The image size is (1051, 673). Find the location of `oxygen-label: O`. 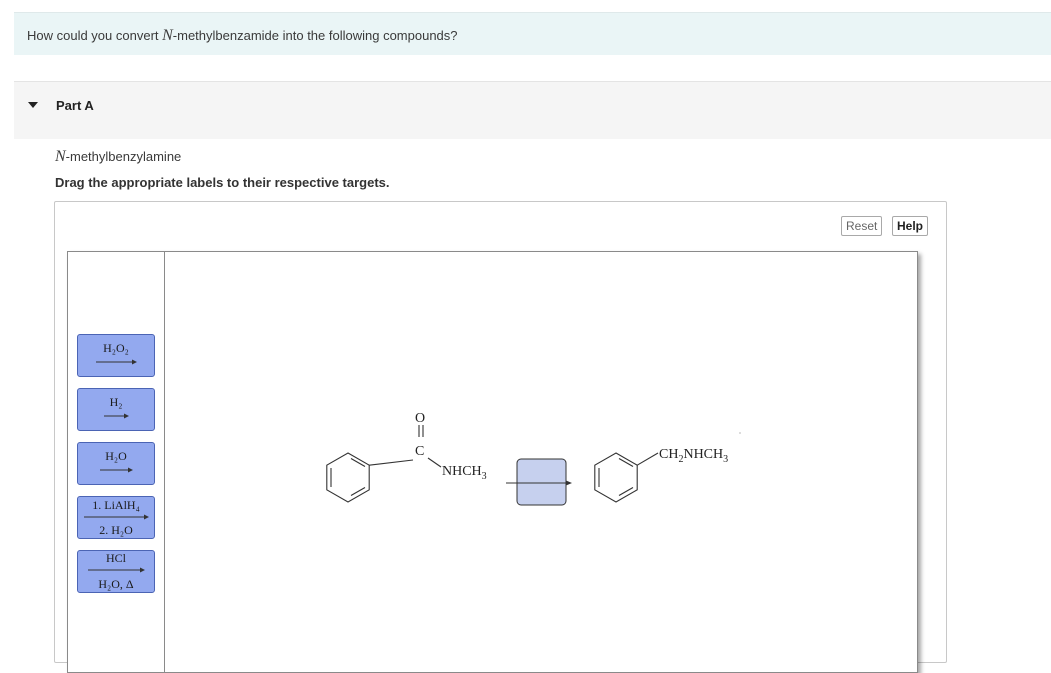

oxygen-label: O is located at coordinates (420, 418).